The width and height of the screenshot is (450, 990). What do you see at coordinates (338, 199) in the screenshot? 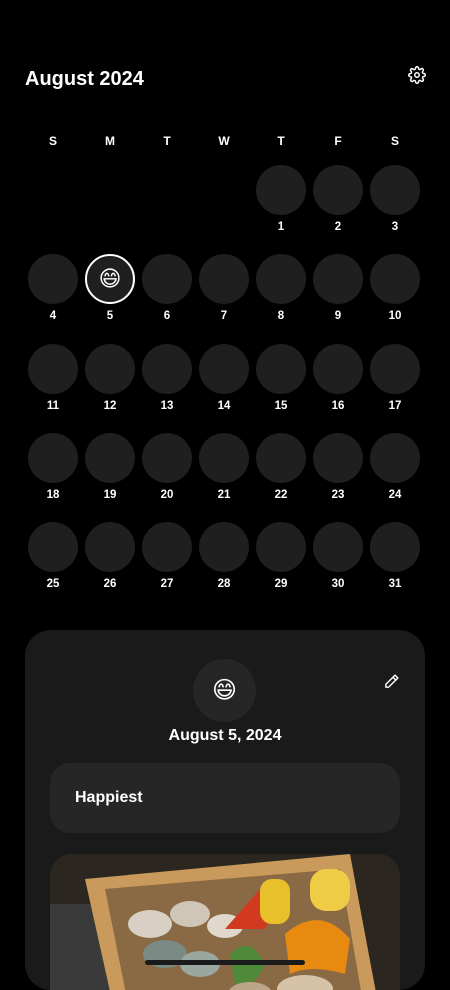
I see `calendar-day-2: 2` at bounding box center [338, 199].